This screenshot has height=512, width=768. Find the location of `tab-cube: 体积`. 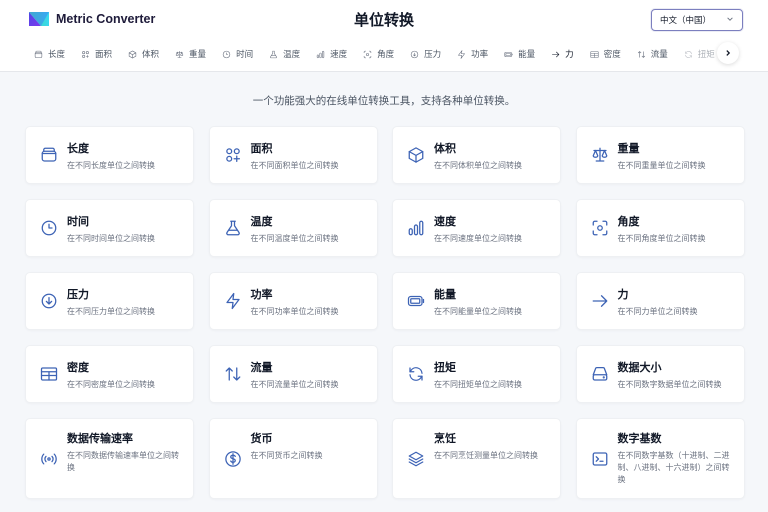

tab-cube: 体积 is located at coordinates (143, 54).